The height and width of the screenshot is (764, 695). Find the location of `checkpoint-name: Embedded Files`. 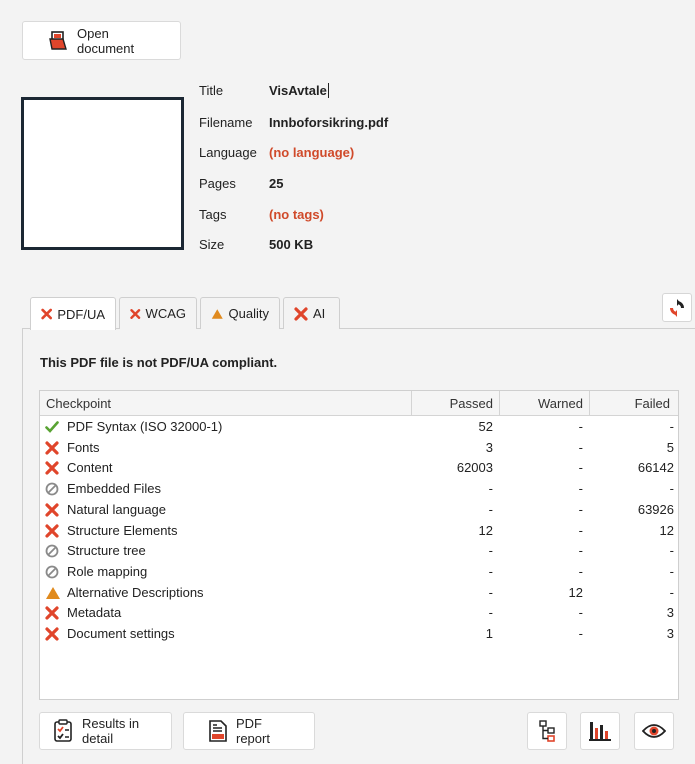

checkpoint-name: Embedded Files is located at coordinates (114, 489).